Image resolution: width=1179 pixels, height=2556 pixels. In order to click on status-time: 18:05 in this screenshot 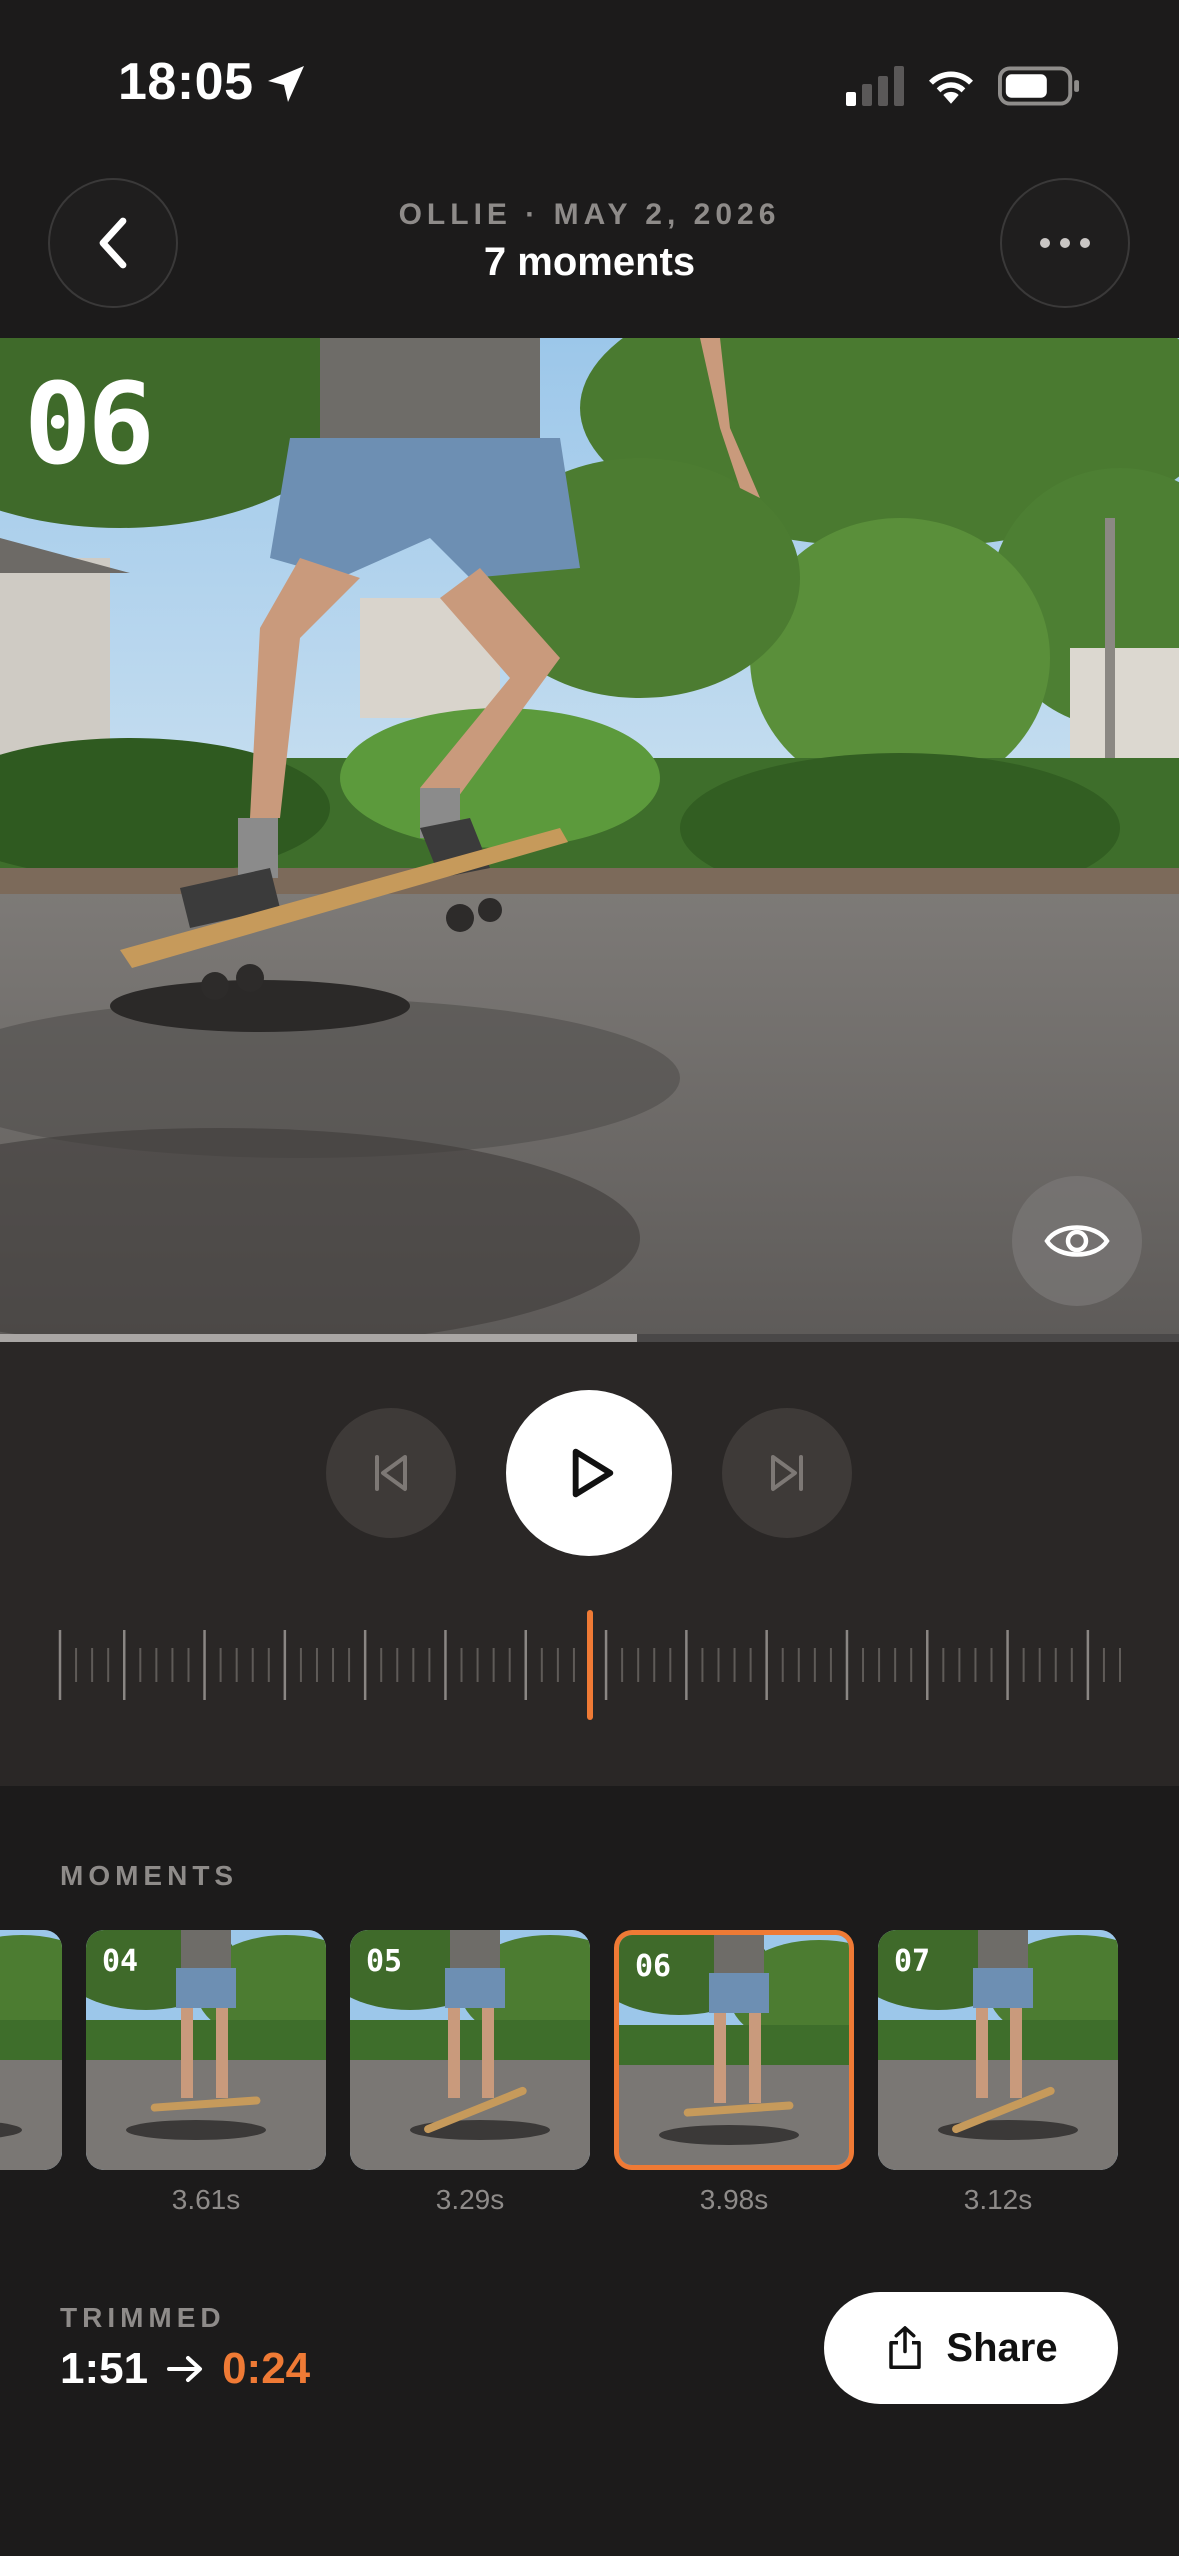, I will do `click(186, 82)`.